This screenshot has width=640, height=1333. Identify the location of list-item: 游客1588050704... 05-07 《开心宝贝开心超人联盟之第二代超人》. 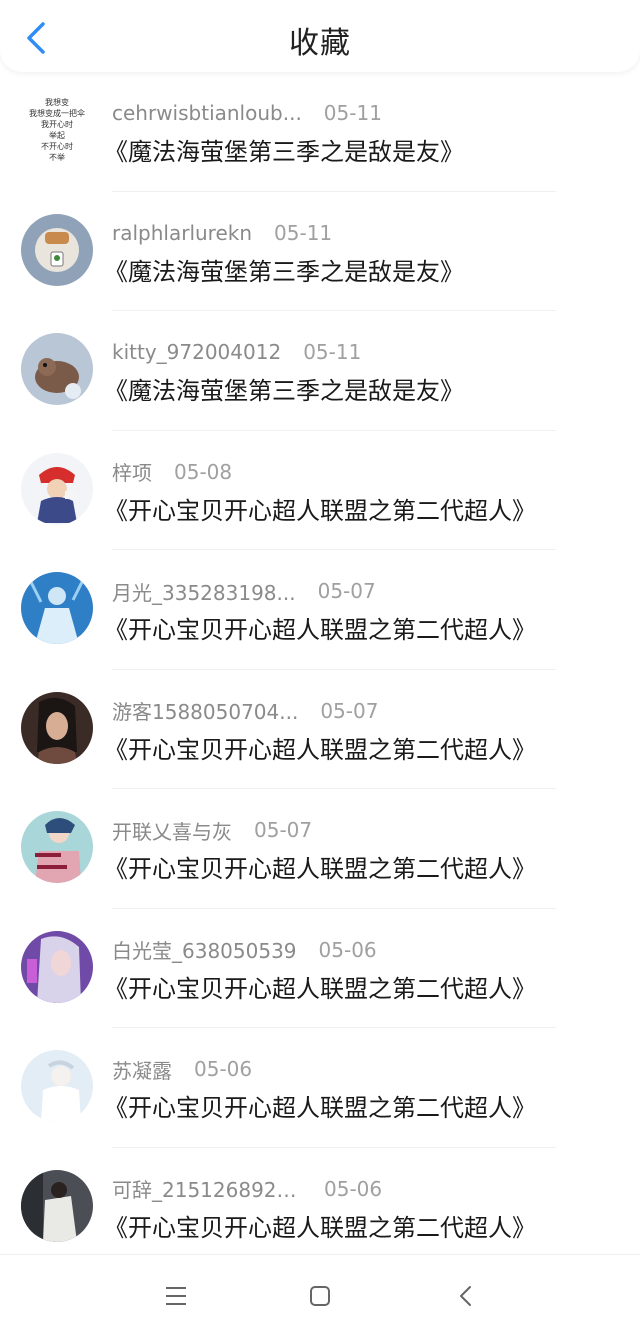
(320, 729).